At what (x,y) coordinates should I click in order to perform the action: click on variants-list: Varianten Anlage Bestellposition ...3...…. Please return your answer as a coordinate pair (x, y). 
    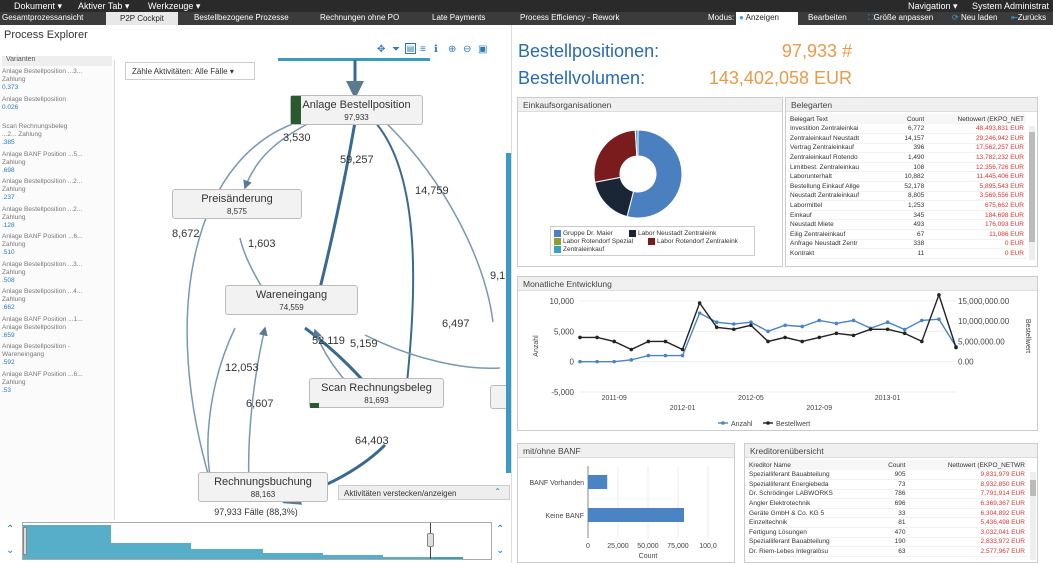
    Looking at the image, I should click on (57, 288).